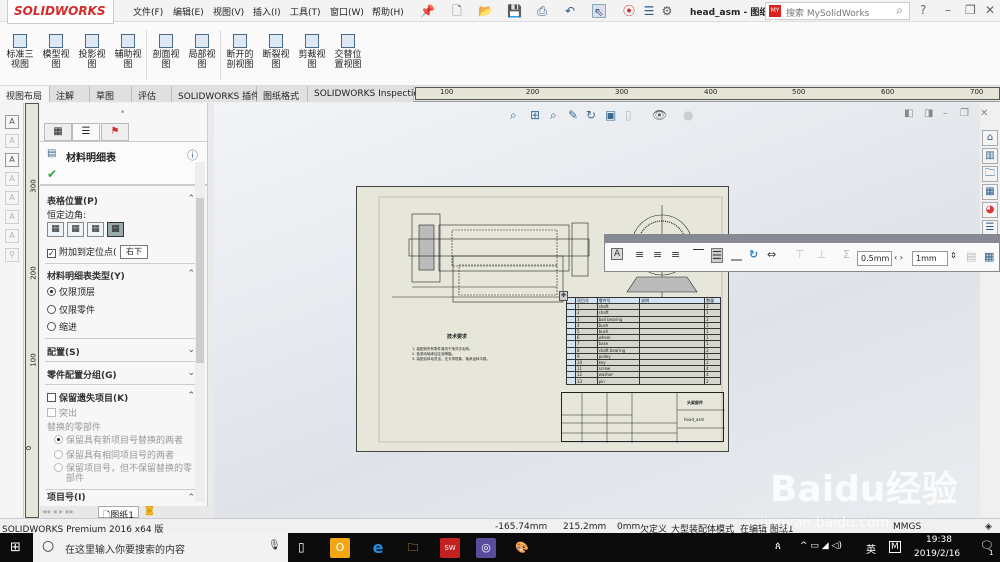 This screenshot has height=562, width=1000. Describe the element at coordinates (990, 192) in the screenshot. I see `view-palette-icon: ▦` at that location.